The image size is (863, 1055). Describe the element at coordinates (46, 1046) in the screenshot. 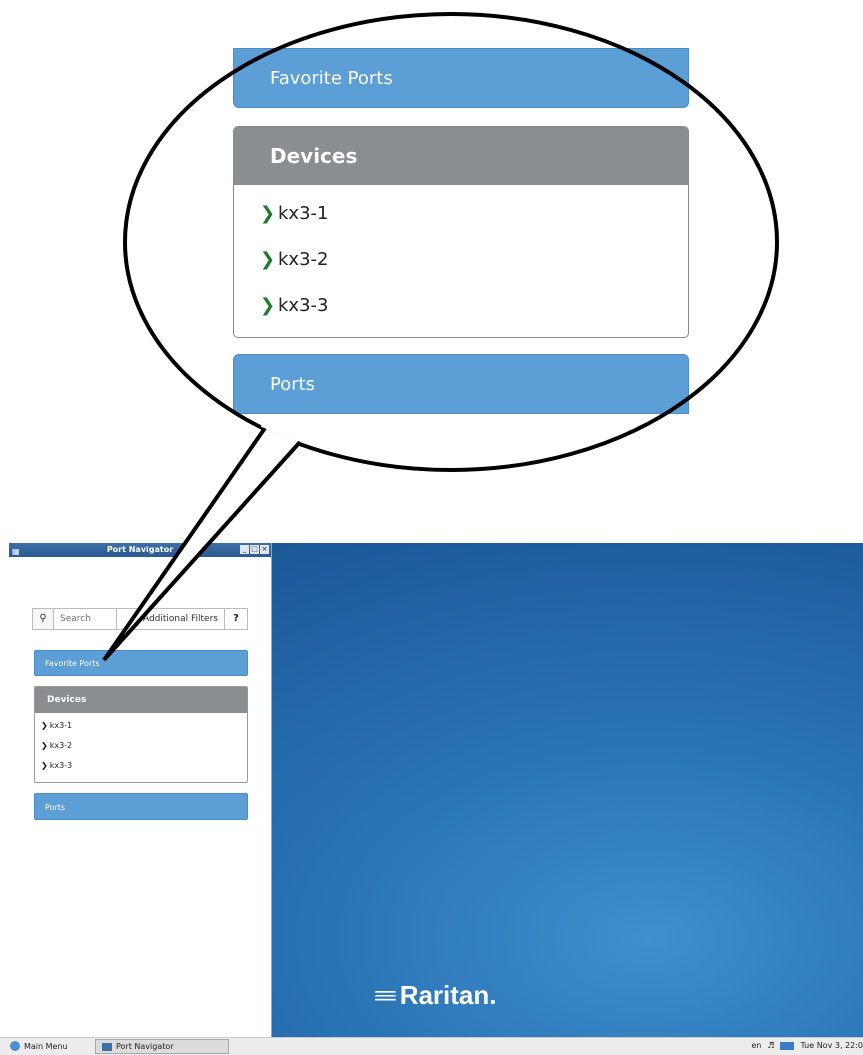

I see `main-menu-label: Main Menu` at that location.